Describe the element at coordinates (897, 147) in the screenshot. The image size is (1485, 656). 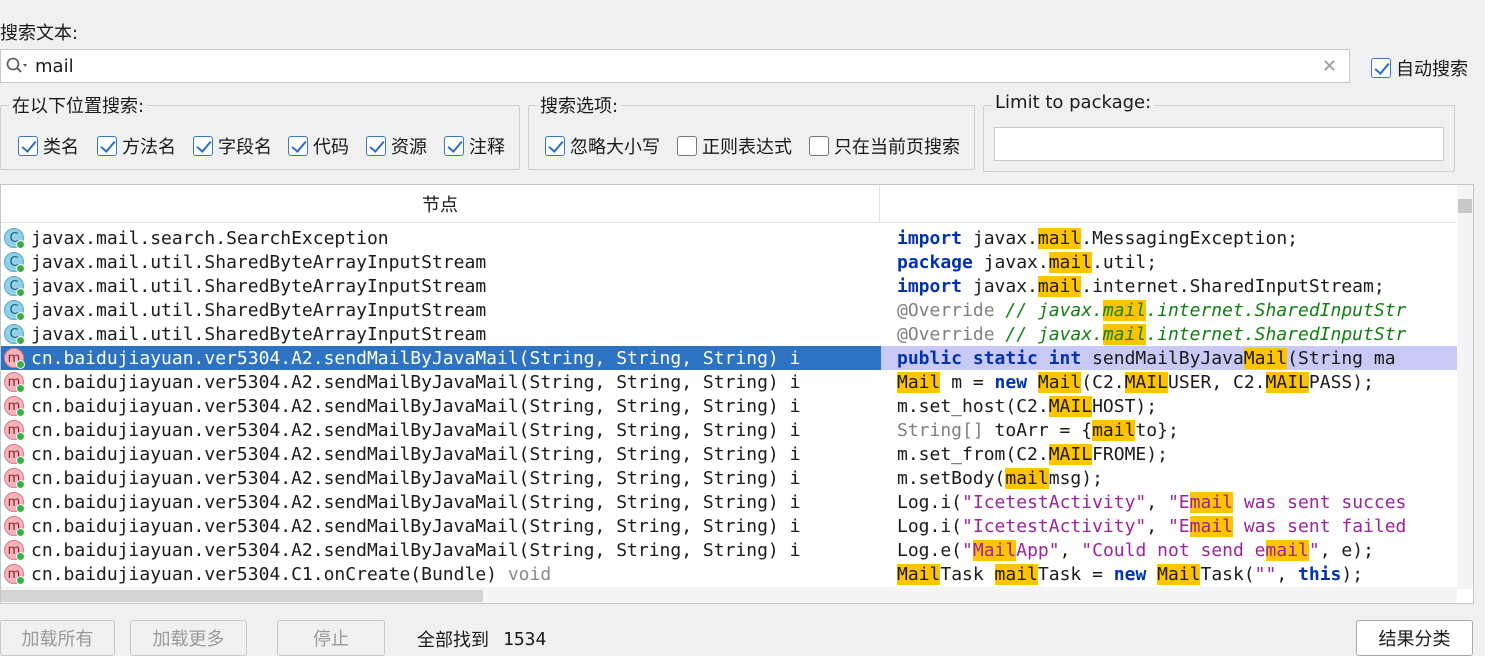
I see `checkbox-label: 只在当前页搜索` at that location.